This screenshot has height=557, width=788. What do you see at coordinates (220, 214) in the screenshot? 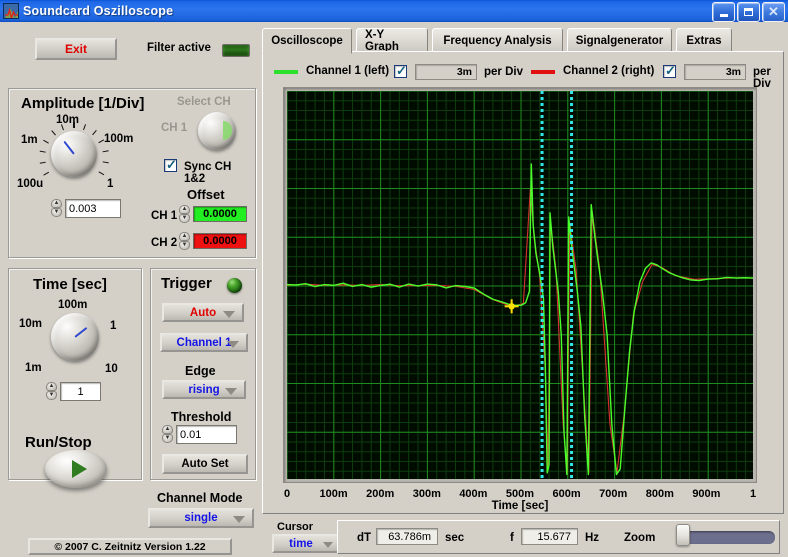
I see `offset-ch1-value: 0.0000` at bounding box center [220, 214].